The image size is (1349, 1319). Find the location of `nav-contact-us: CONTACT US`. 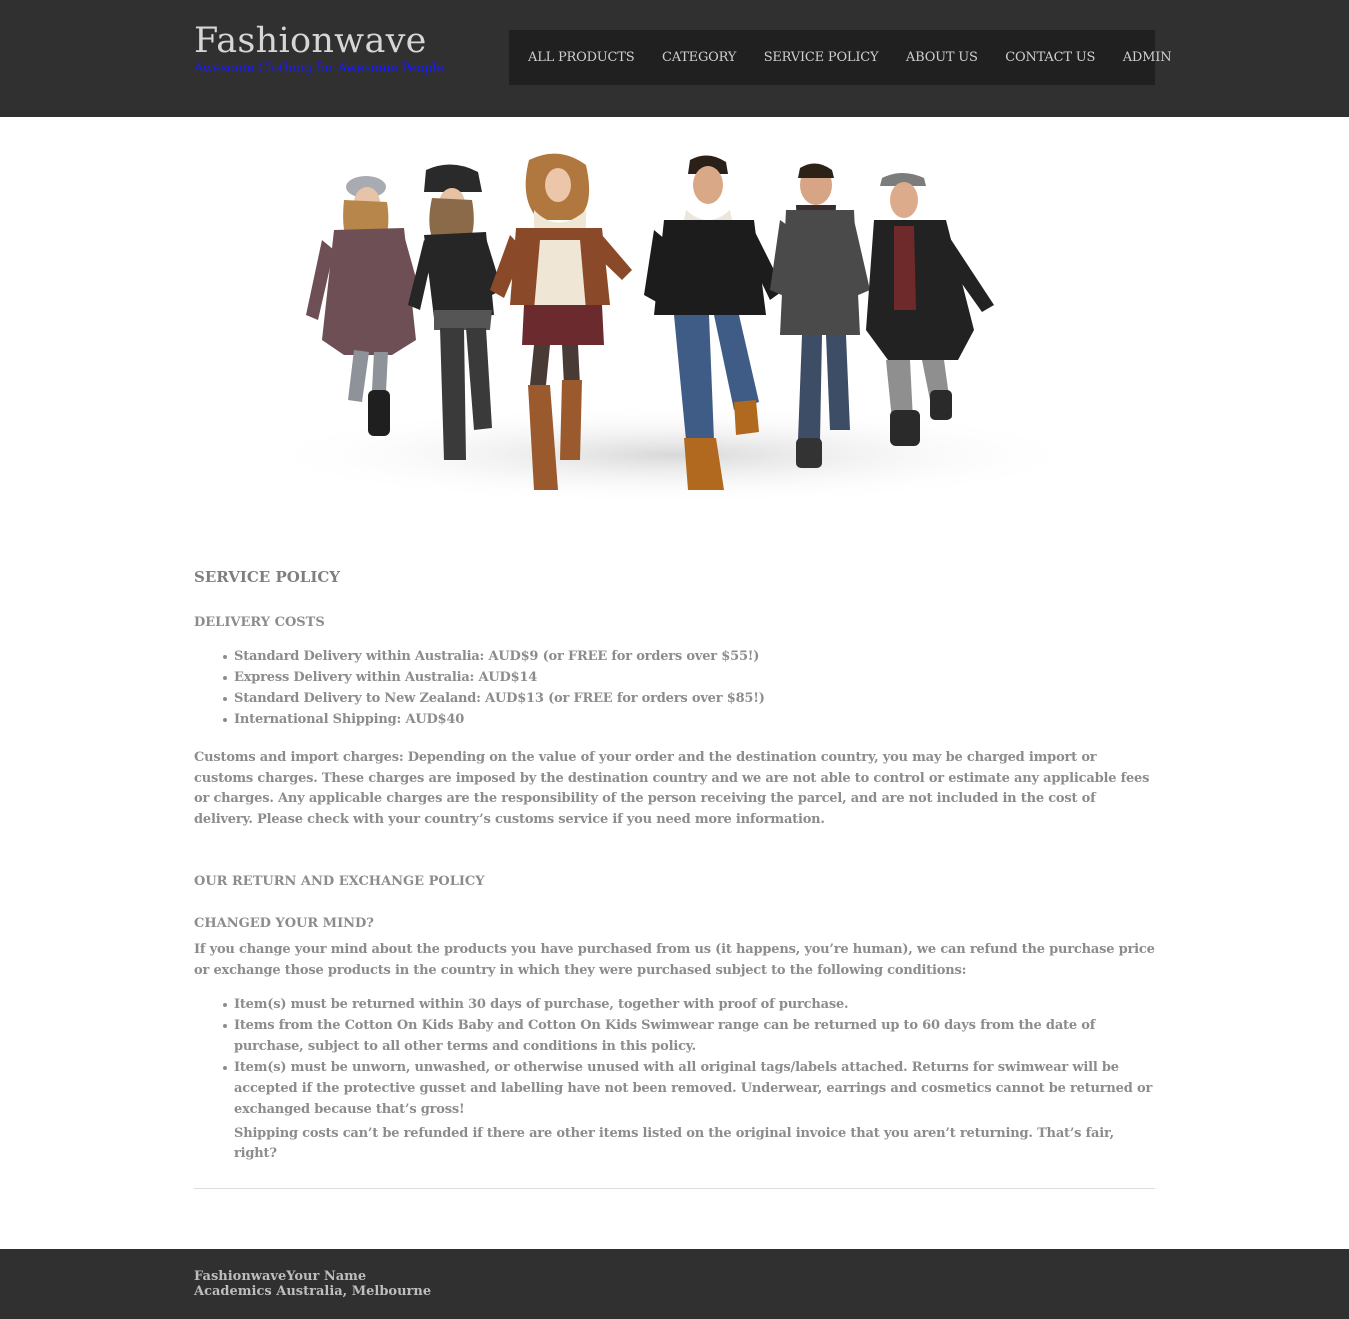

nav-contact-us: CONTACT US is located at coordinates (1050, 57).